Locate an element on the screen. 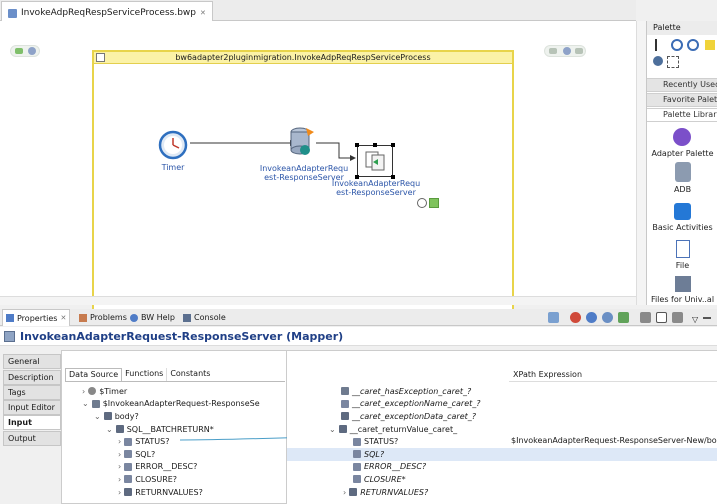 This screenshot has height=504, width=717. invoke-adapter-label-1: InvokeanAdapterRequ is located at coordinates (304, 168).